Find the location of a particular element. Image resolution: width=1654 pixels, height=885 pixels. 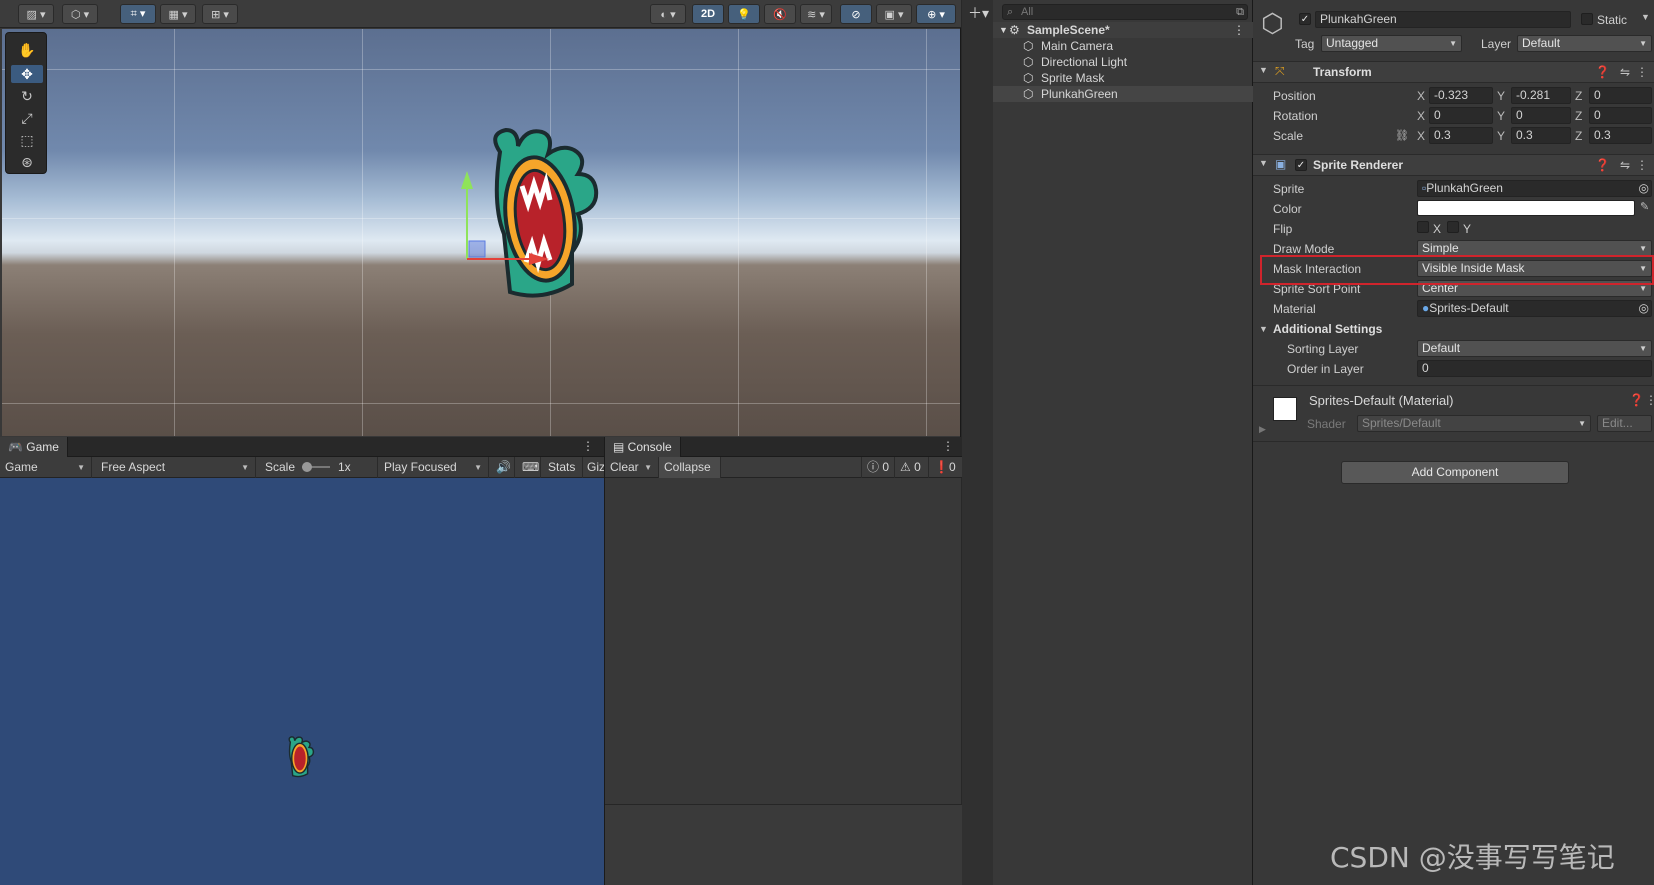

position-y-field: -0.281 is located at coordinates (1541, 95).